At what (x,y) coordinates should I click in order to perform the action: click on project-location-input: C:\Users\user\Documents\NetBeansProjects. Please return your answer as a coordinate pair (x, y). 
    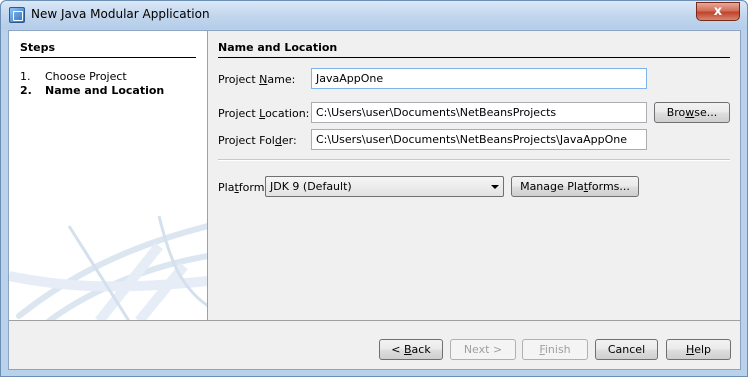
    Looking at the image, I should click on (479, 112).